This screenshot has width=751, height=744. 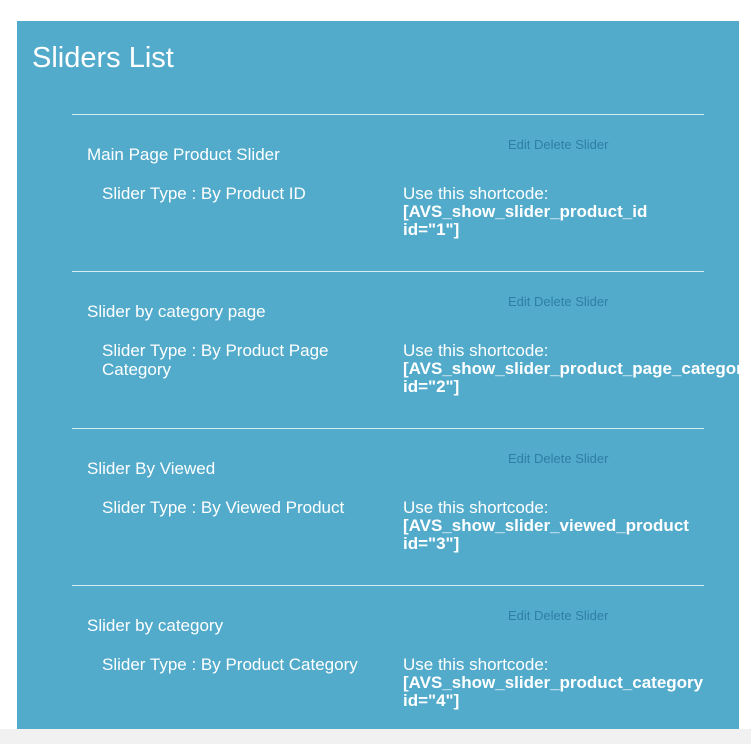 I want to click on slider-type: Slider Type : By Viewed Product, so click(x=223, y=507).